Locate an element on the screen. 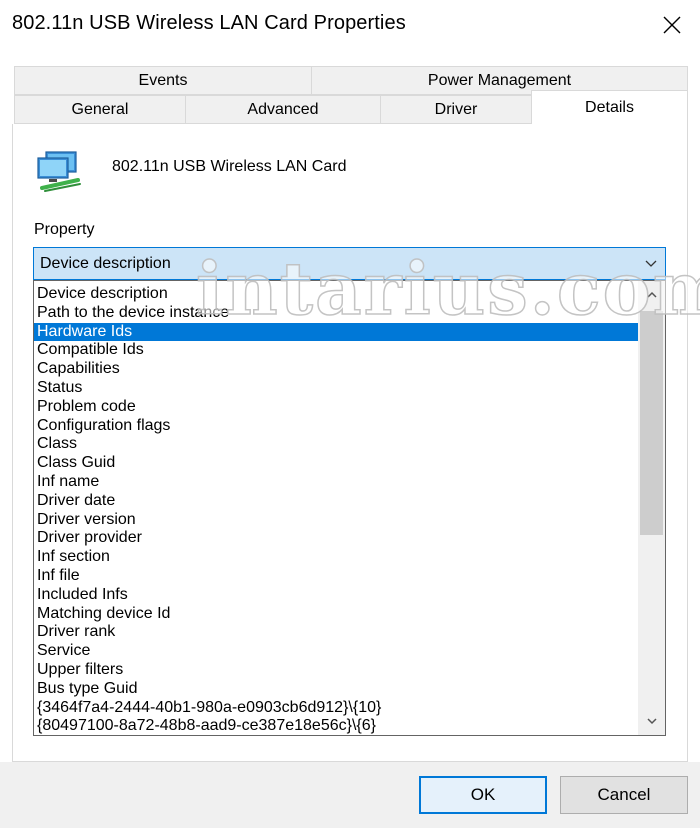 The height and width of the screenshot is (828, 700). option-compatible-ids: Compatible Ids is located at coordinates (336, 350).